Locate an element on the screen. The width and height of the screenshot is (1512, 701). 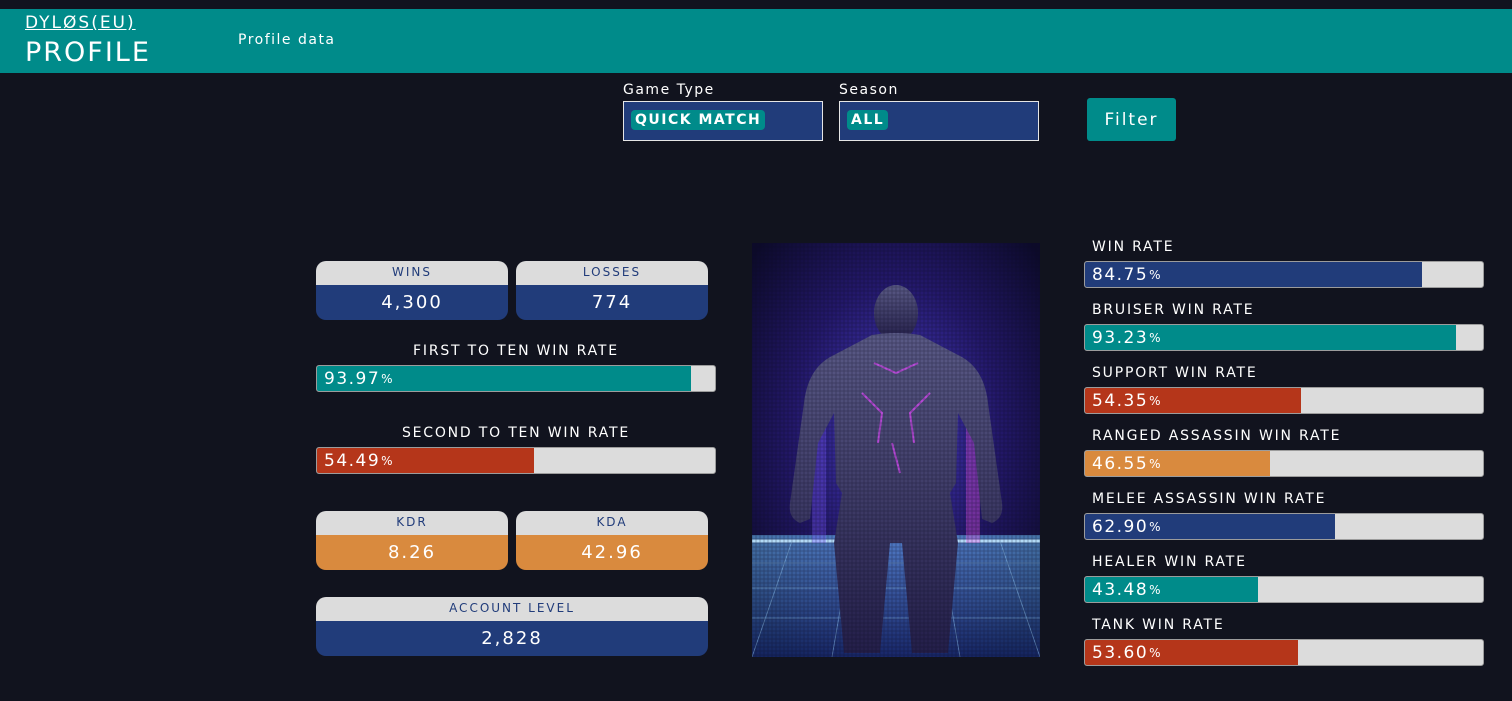
healer-win-rate-value: 43.48 is located at coordinates (1120, 589).